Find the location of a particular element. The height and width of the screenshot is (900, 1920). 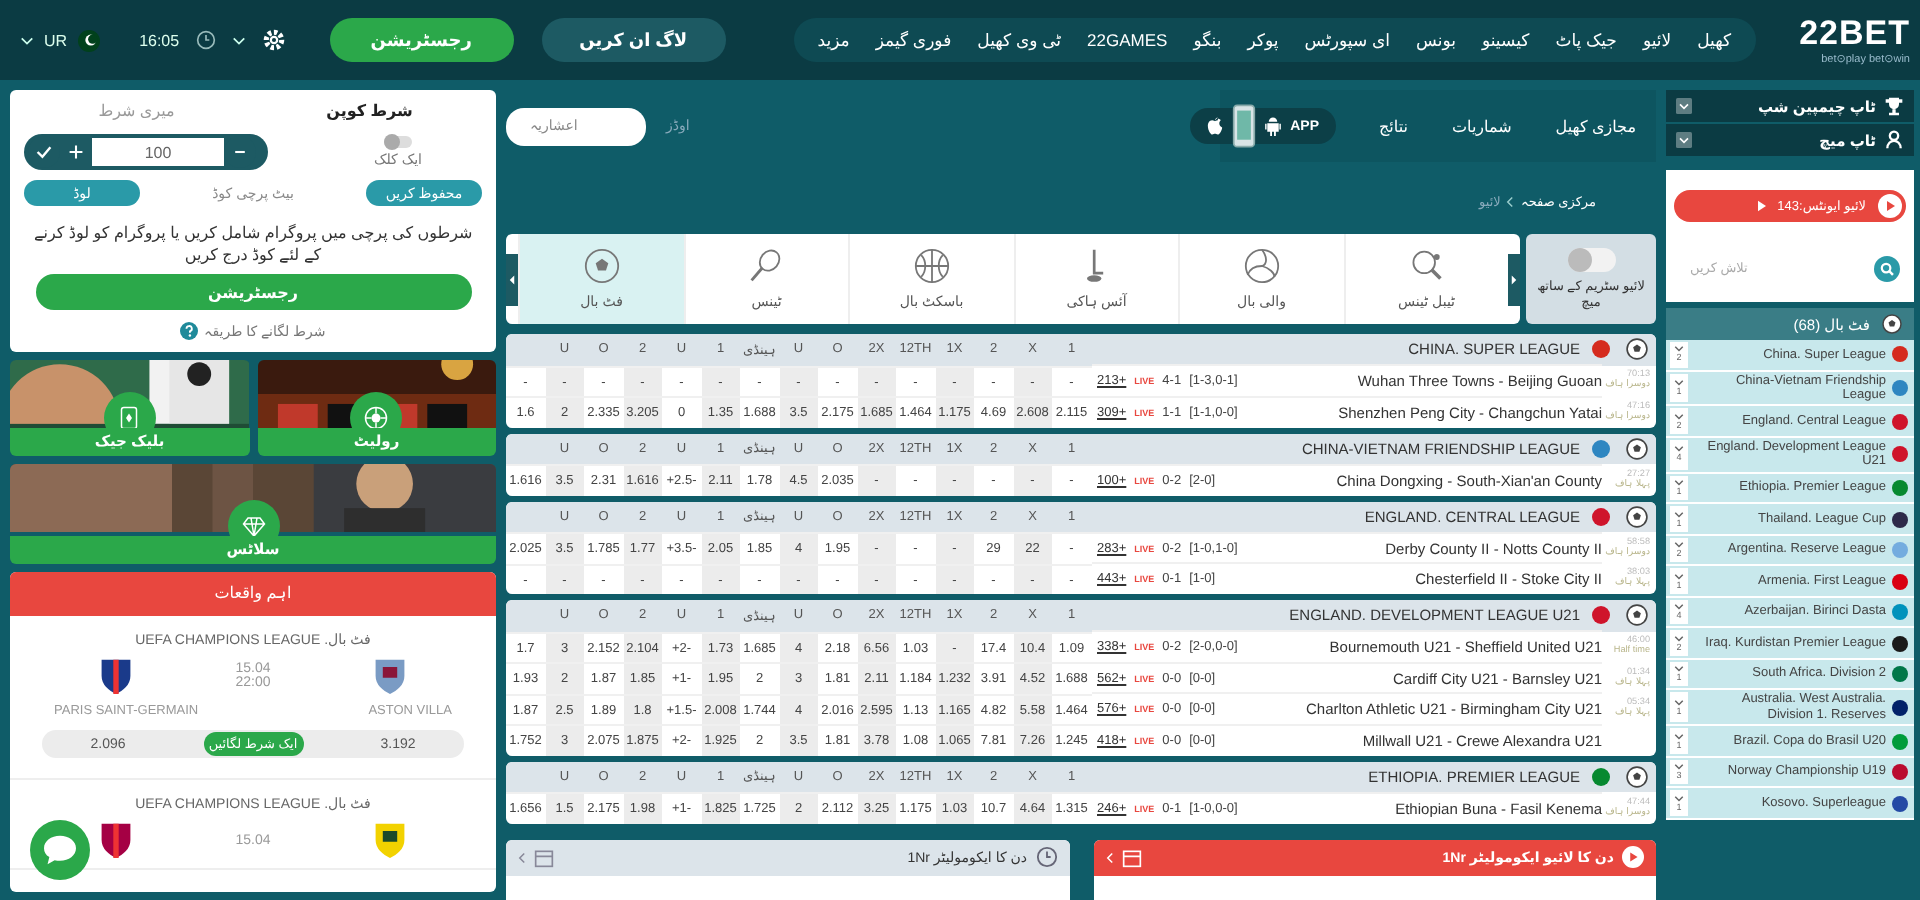

login-button: لاگ ان کریں is located at coordinates (633, 40).